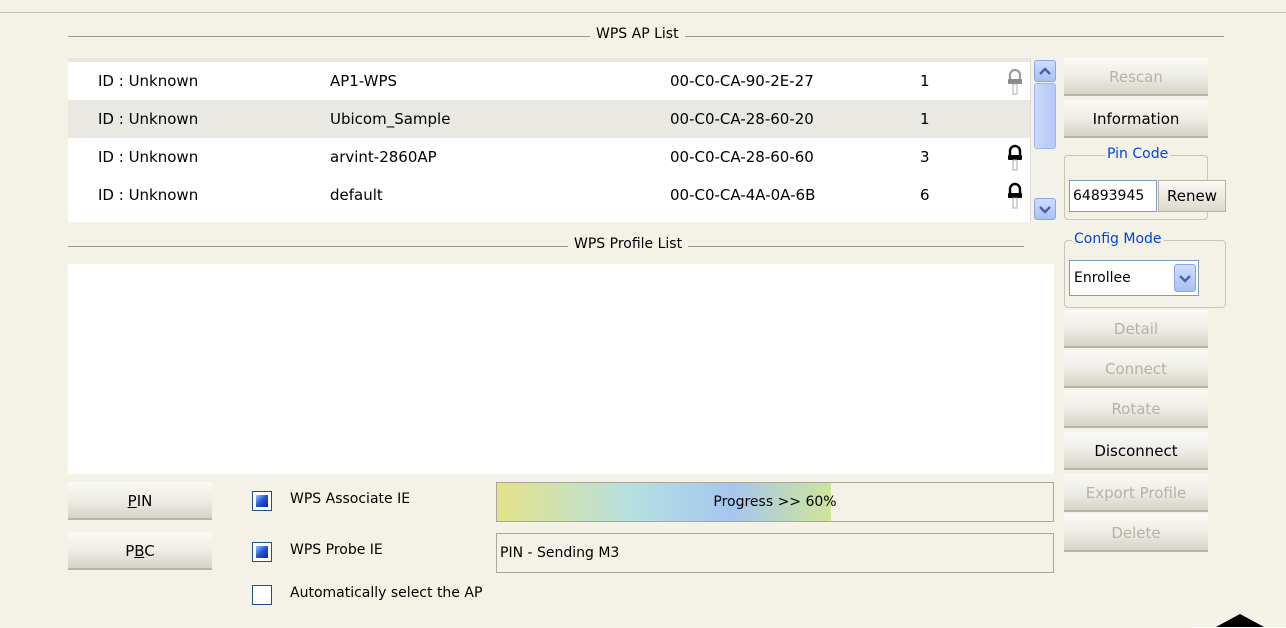 The image size is (1286, 628). I want to click on ap-mac: 00-C0-CA-90-2E-27, so click(742, 81).